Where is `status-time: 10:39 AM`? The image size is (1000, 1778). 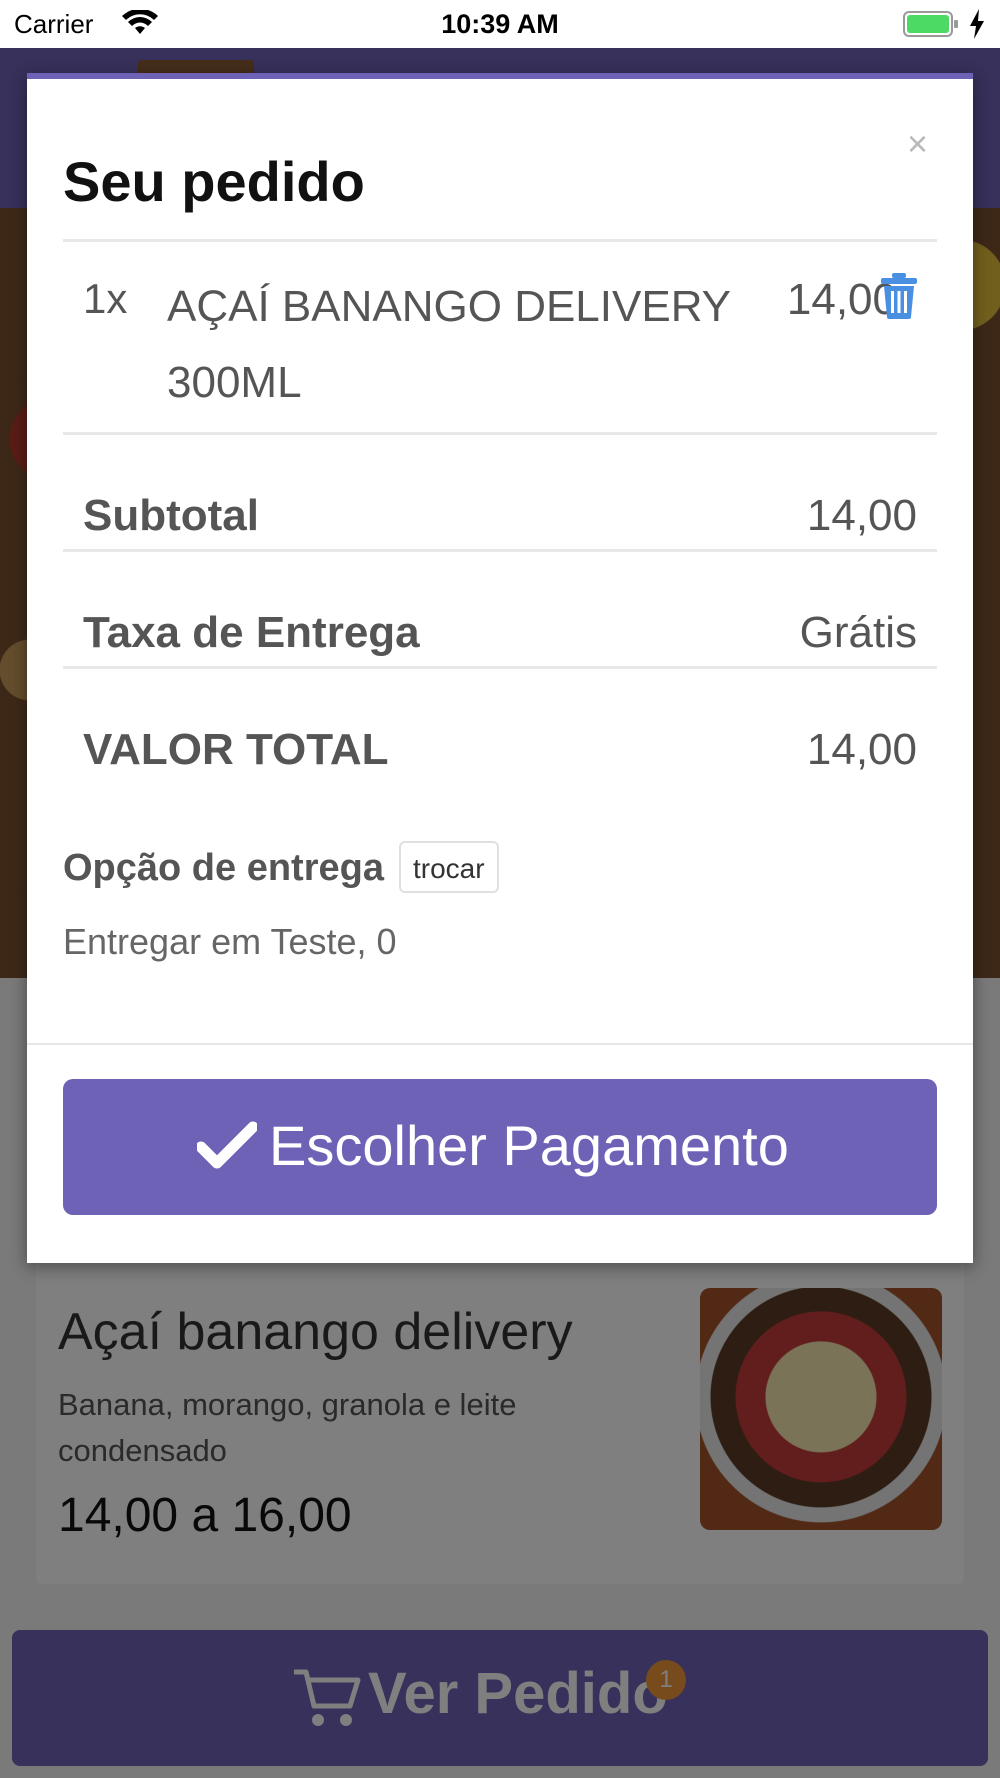 status-time: 10:39 AM is located at coordinates (500, 24).